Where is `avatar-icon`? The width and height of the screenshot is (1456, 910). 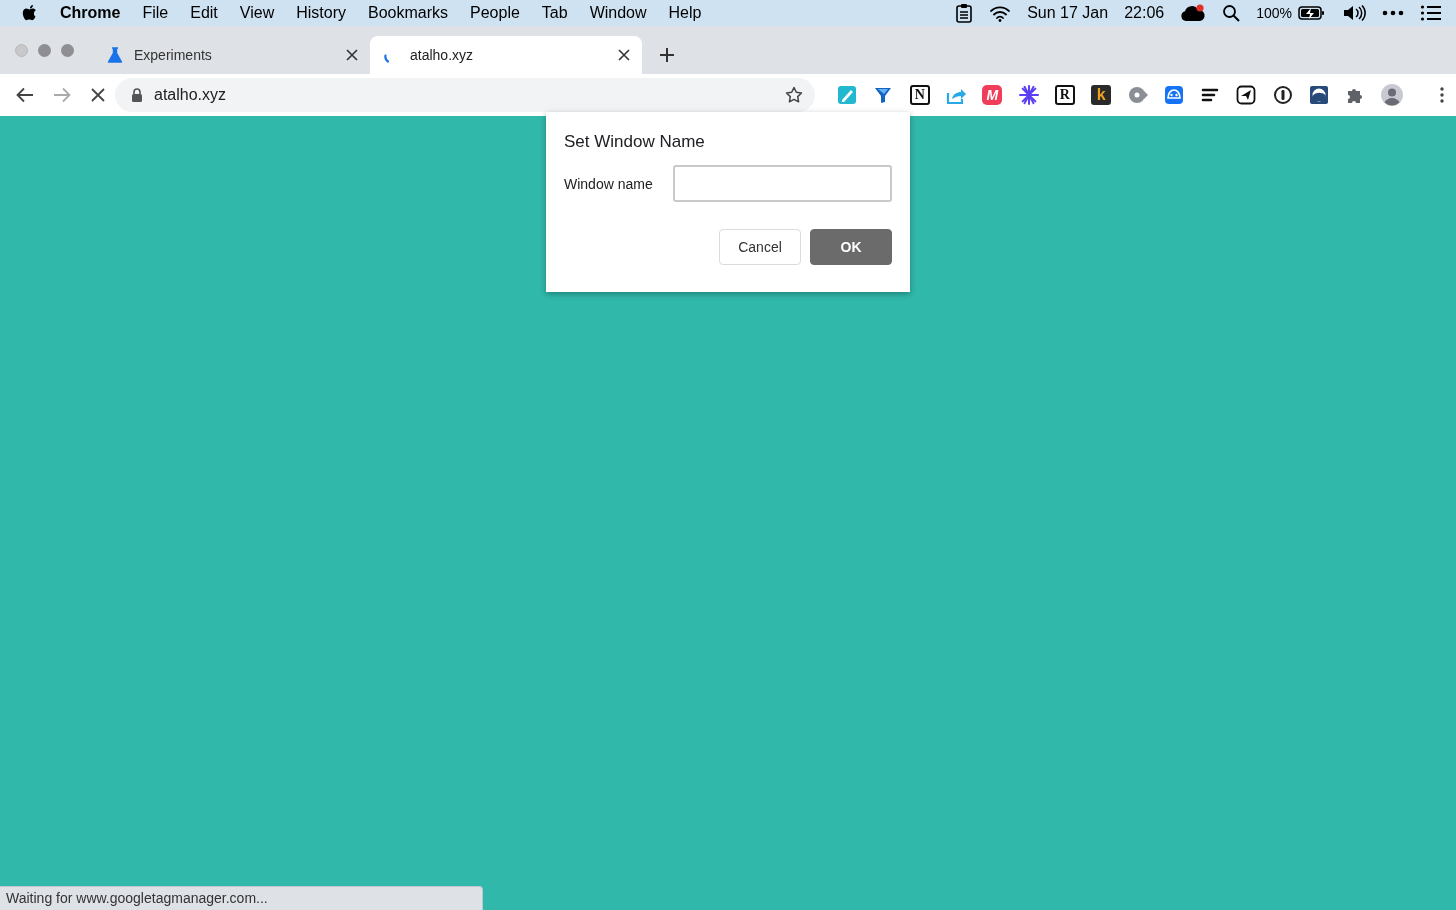
avatar-icon is located at coordinates (1391, 95).